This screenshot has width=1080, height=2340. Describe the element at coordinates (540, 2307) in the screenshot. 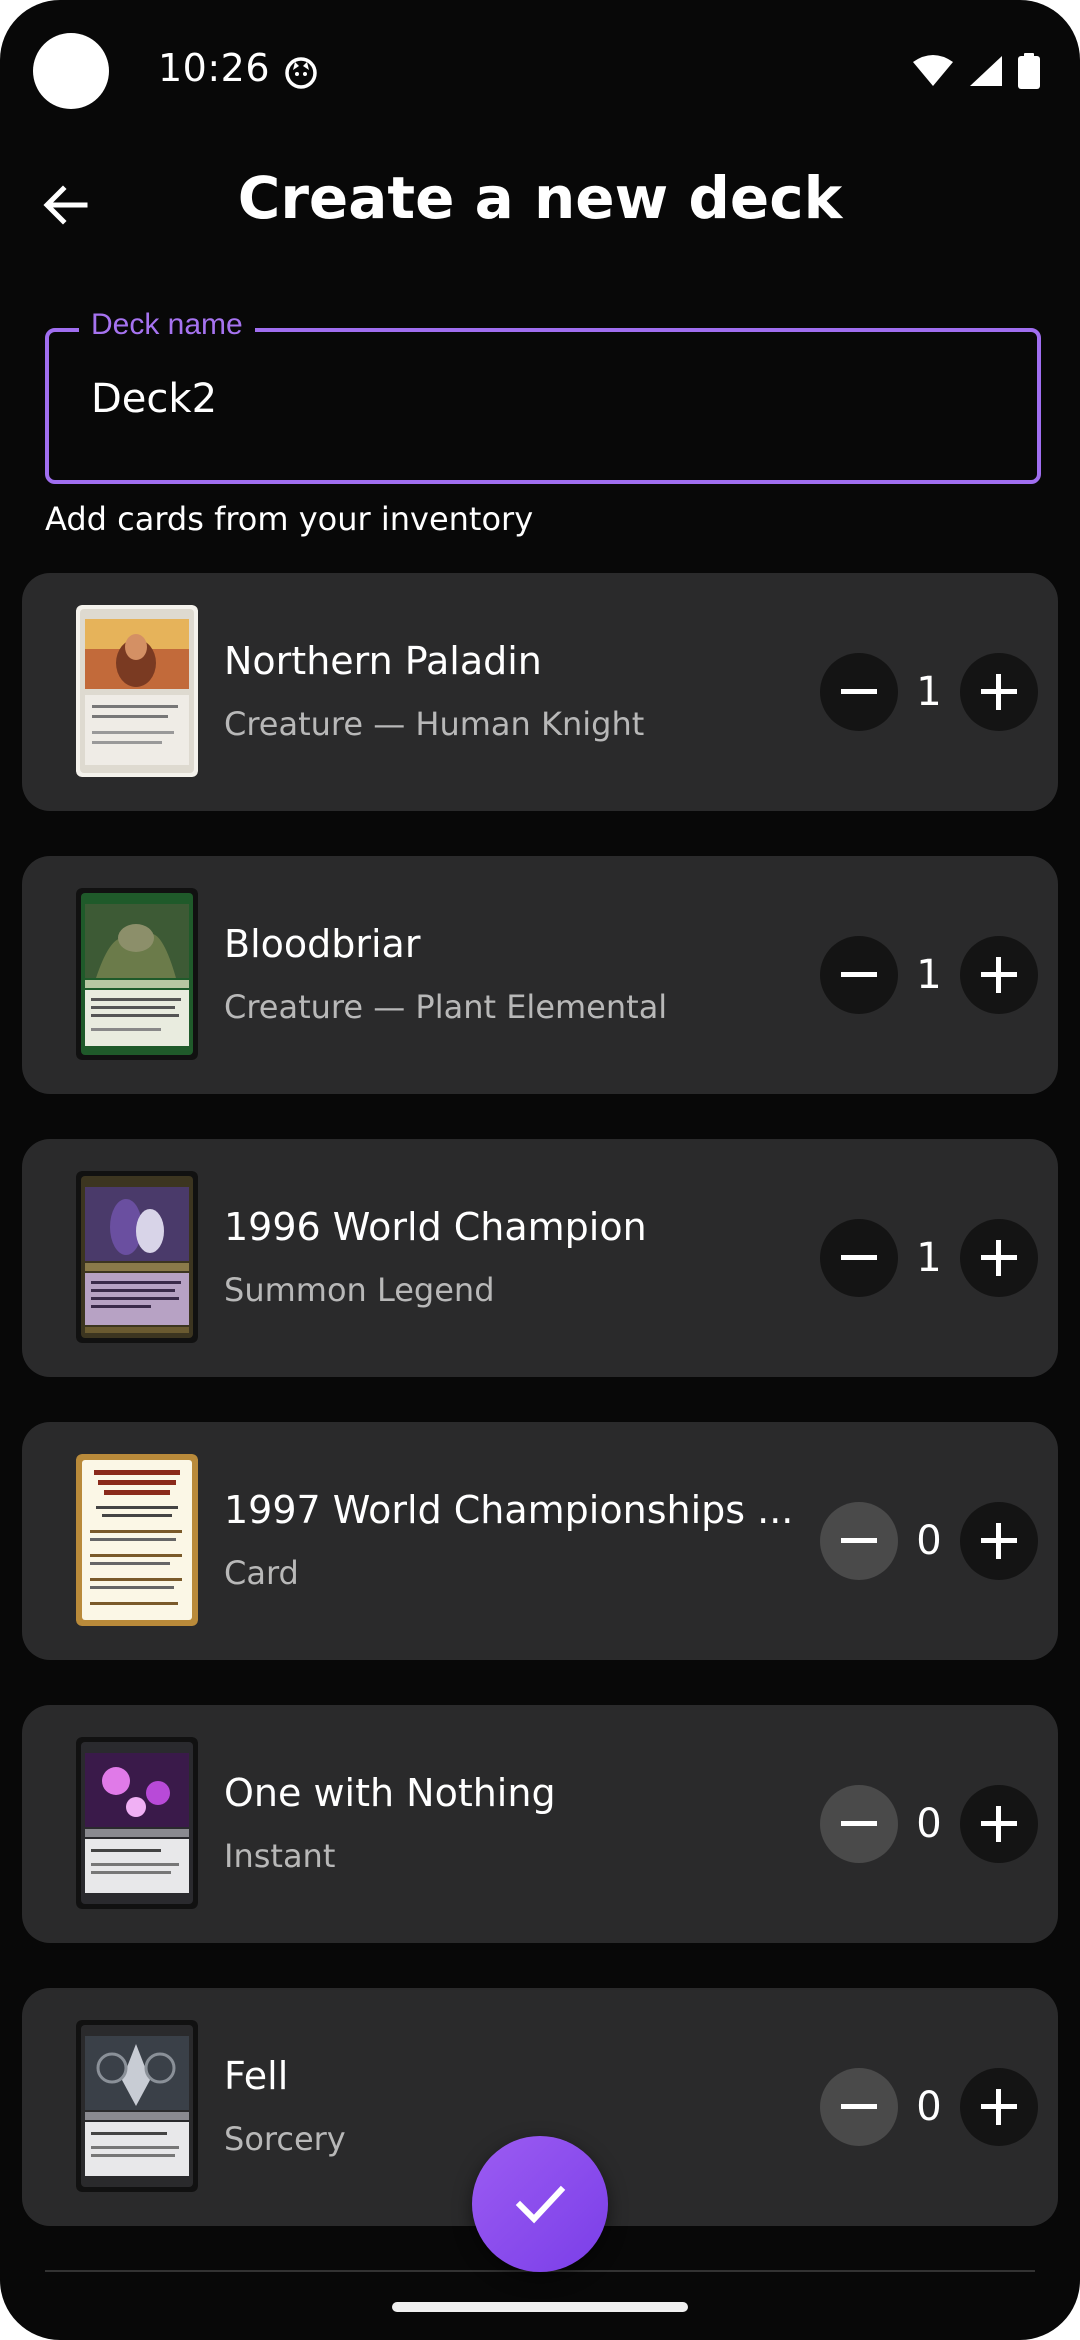

I see `home-indicator` at that location.